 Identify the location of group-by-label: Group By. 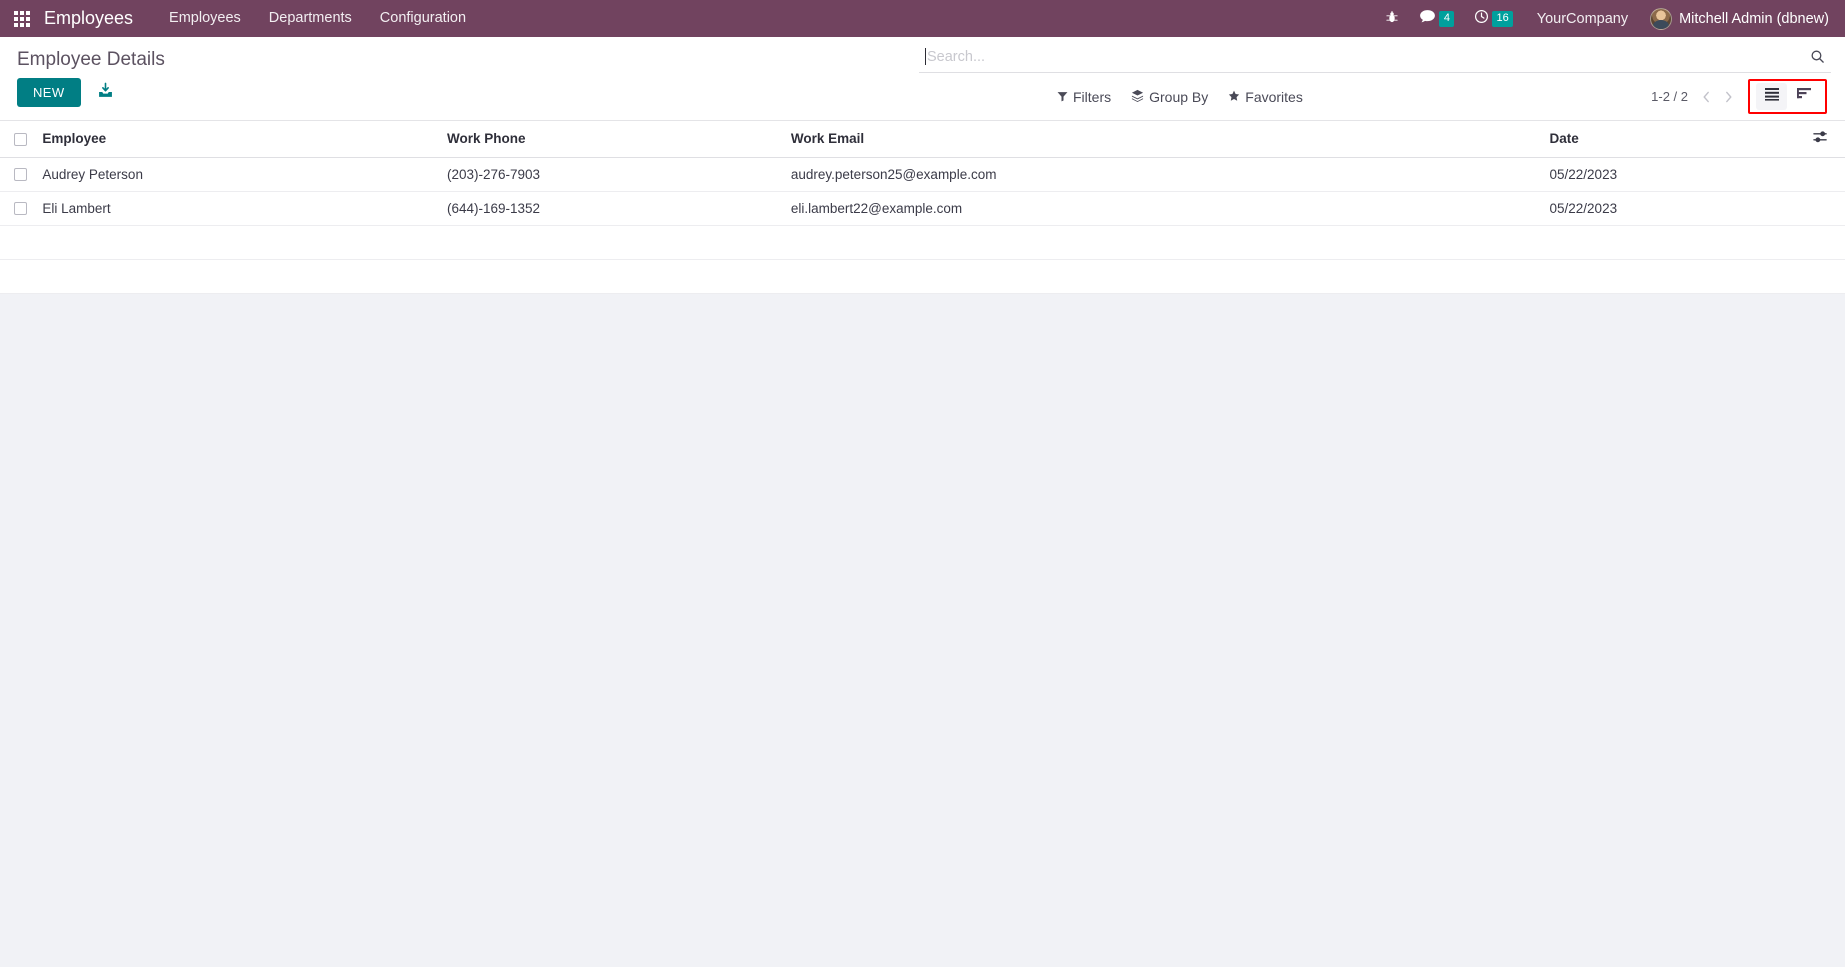
(1179, 96).